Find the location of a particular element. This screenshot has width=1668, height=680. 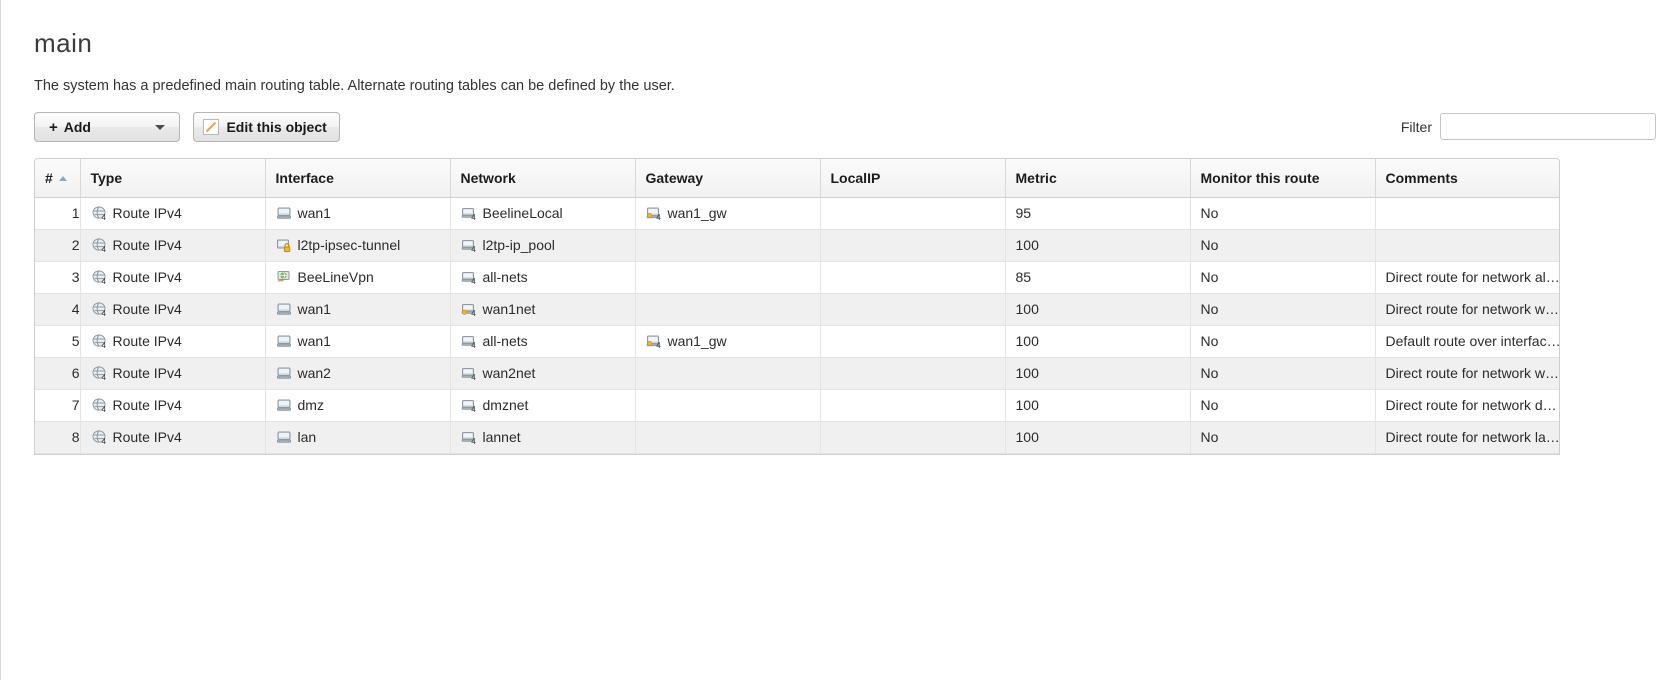

cell-comments: Default route over interface wan1. is located at coordinates (1467, 341).